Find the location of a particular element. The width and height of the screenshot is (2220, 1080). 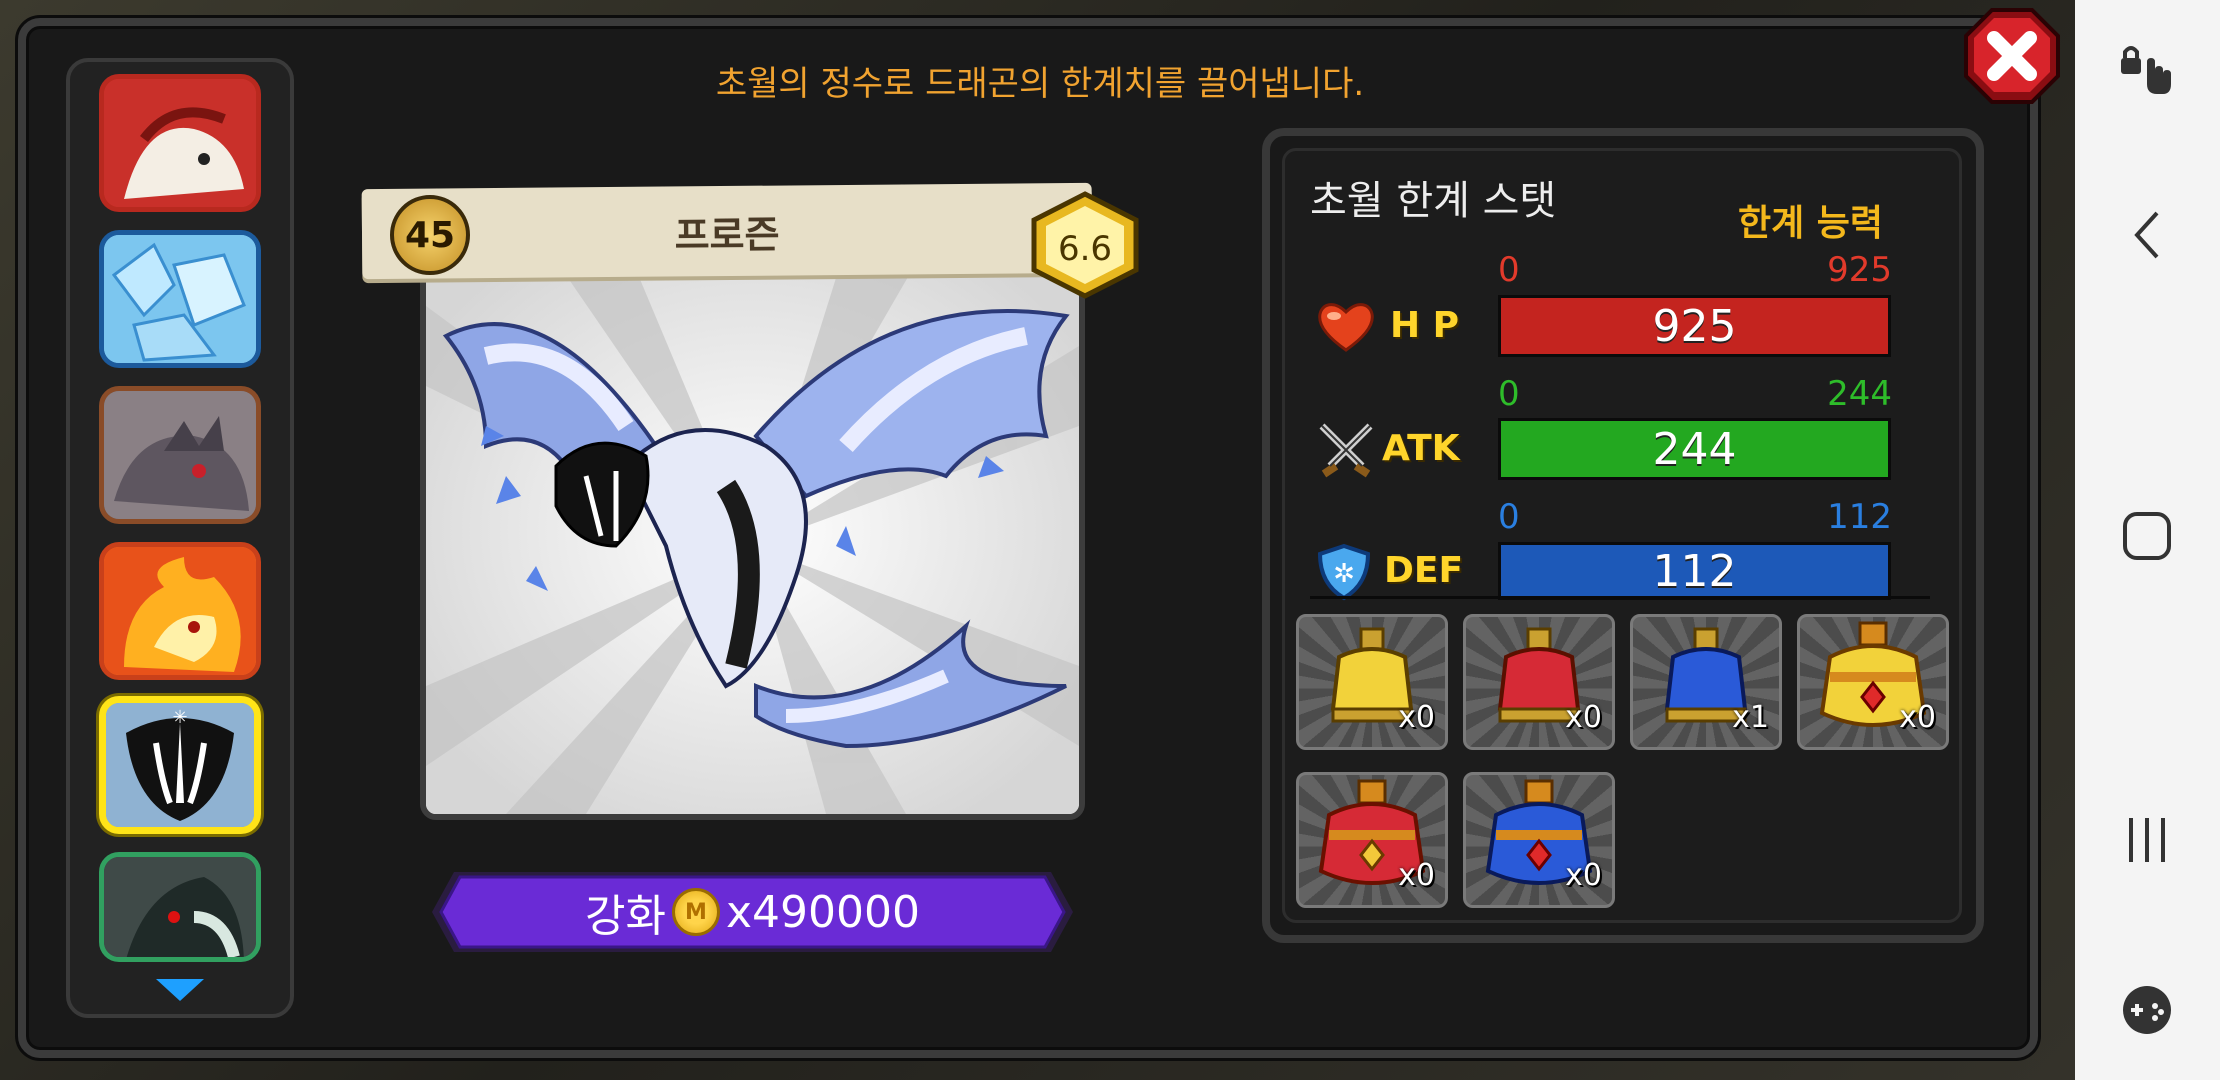

back-button is located at coordinates (2147, 235).